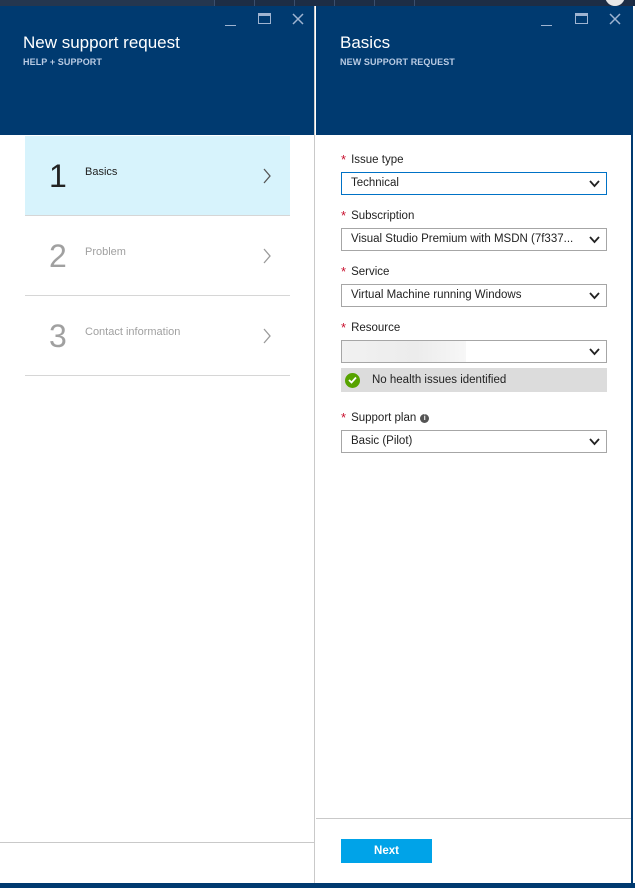 Image resolution: width=635 pixels, height=888 pixels. I want to click on field-label: * Issue type, so click(474, 160).